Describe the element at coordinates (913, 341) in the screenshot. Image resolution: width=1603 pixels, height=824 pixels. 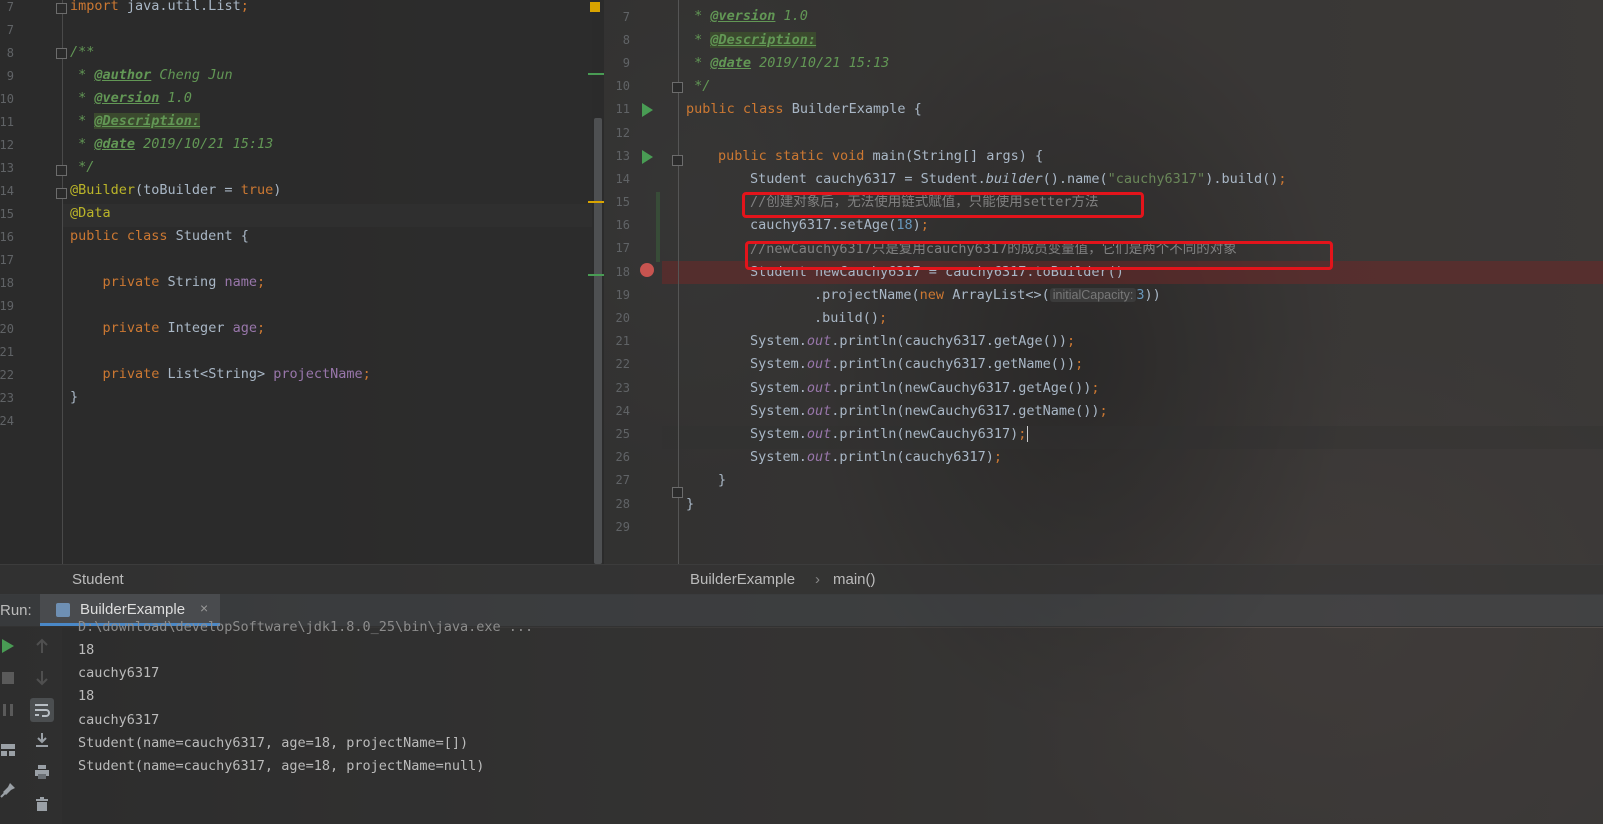
I see `code-line: System.out.println(cauchy6317.getAge());` at that location.